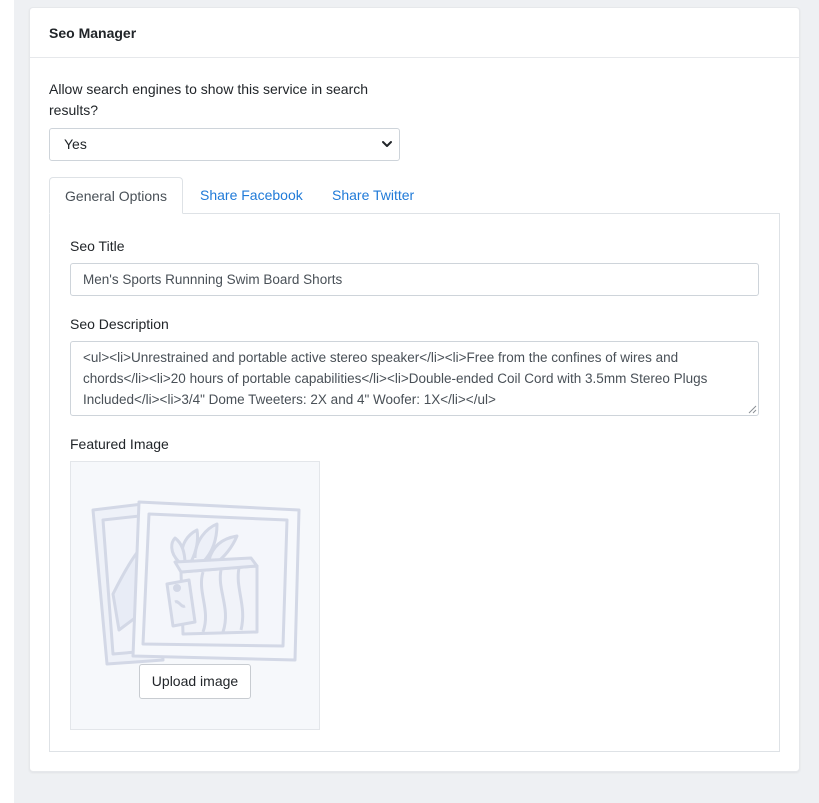 The width and height of the screenshot is (819, 803). Describe the element at coordinates (224, 144) in the screenshot. I see `search-visibility-select: Yes` at that location.